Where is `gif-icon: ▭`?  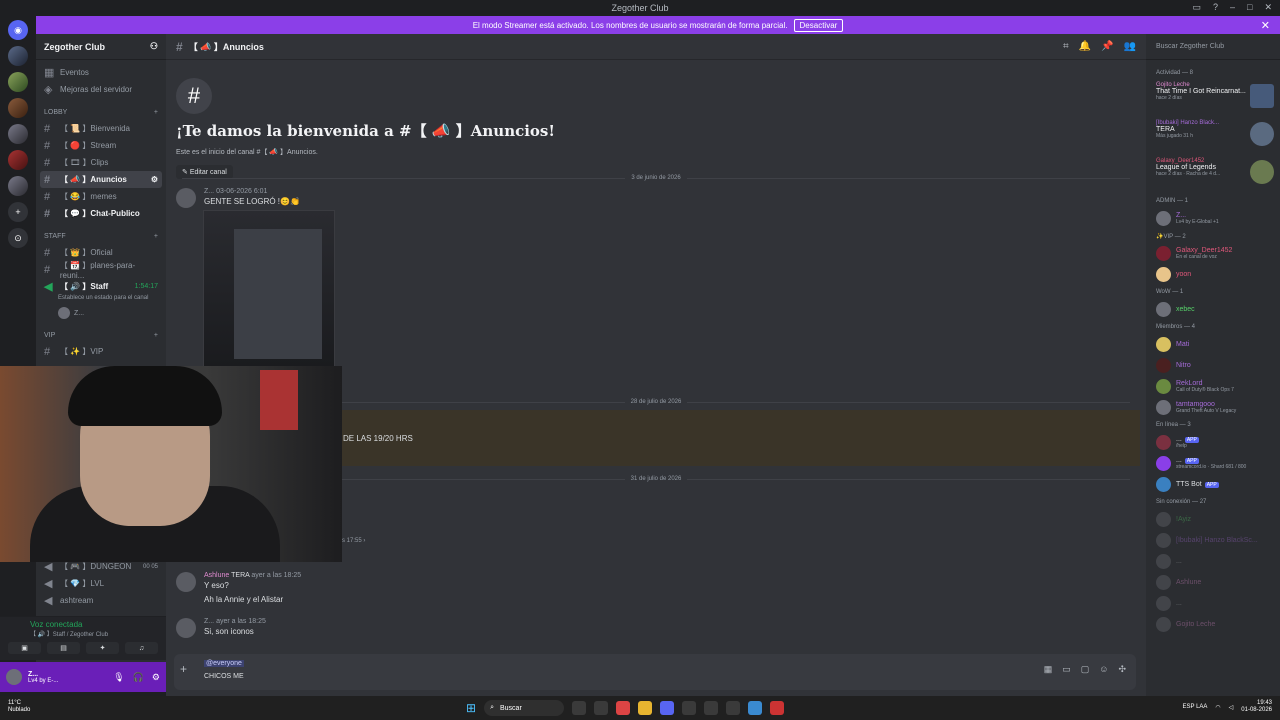
gif-icon: ▭ is located at coordinates (1066, 669).